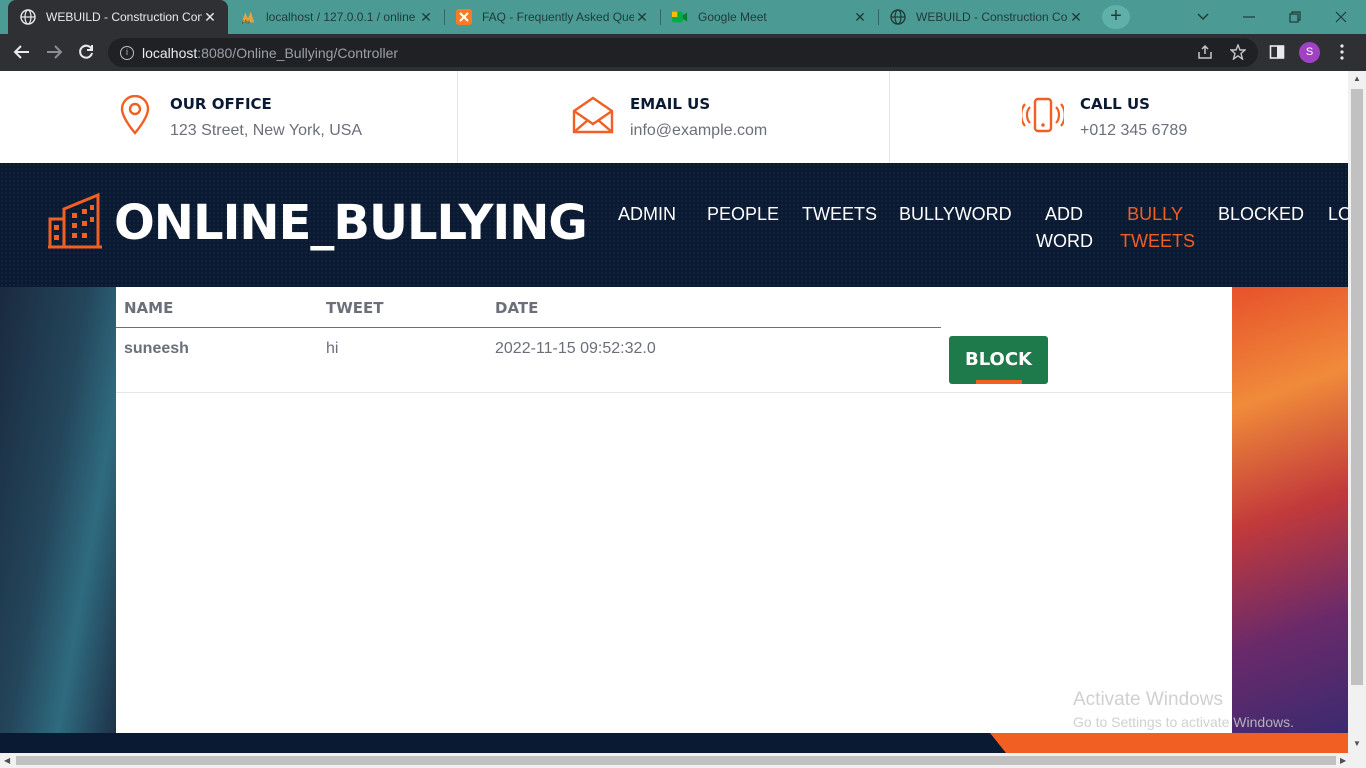  I want to click on nav-people: PEOPLE, so click(743, 214).